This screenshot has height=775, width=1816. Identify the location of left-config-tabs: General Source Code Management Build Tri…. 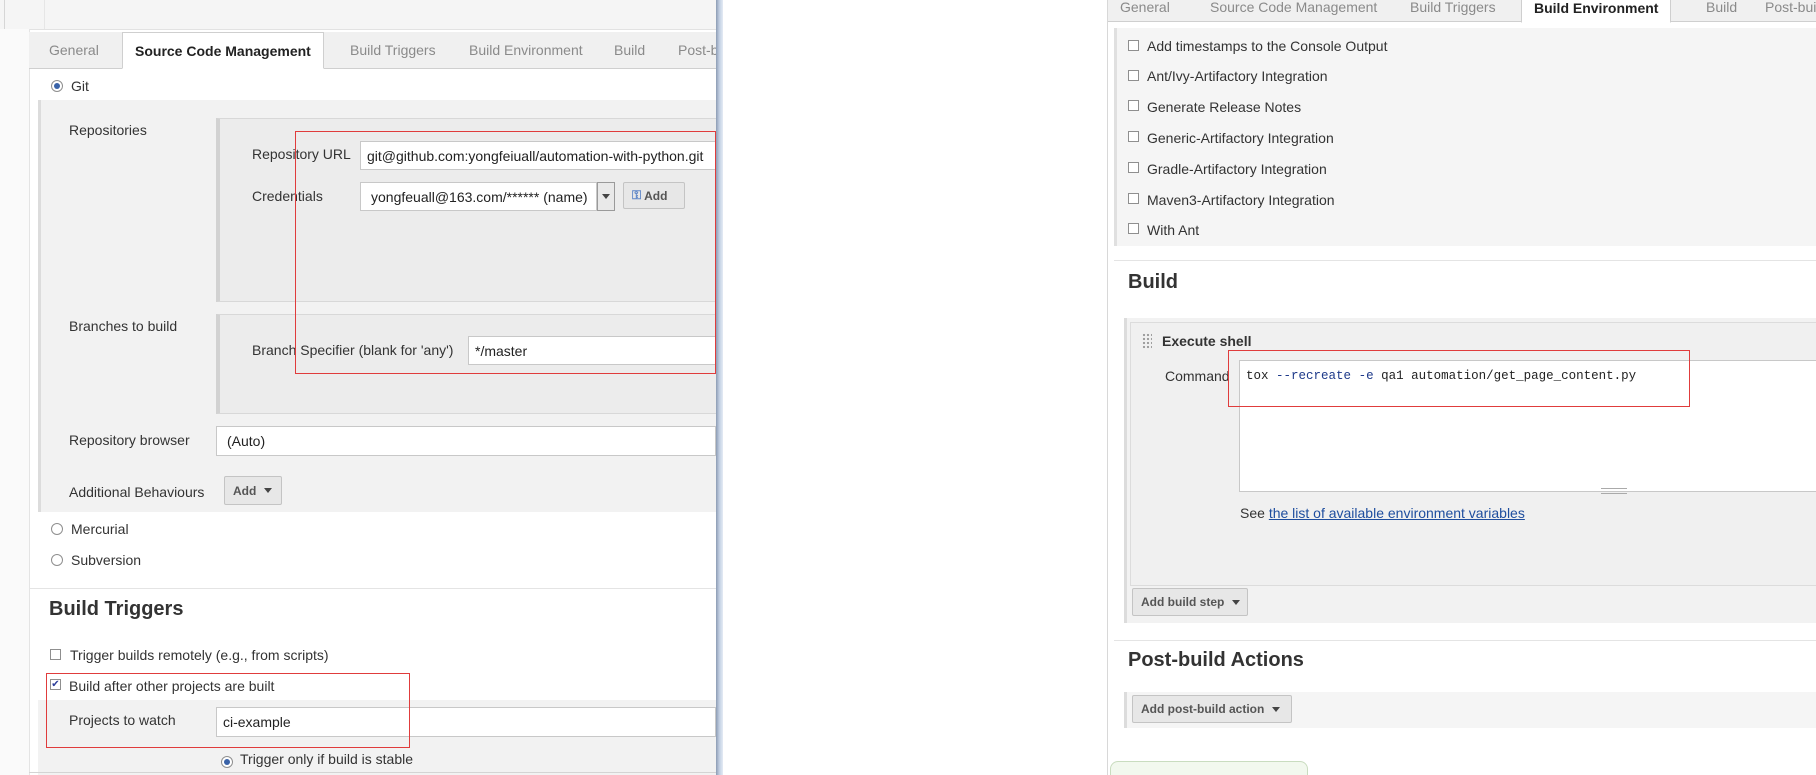
(372, 50).